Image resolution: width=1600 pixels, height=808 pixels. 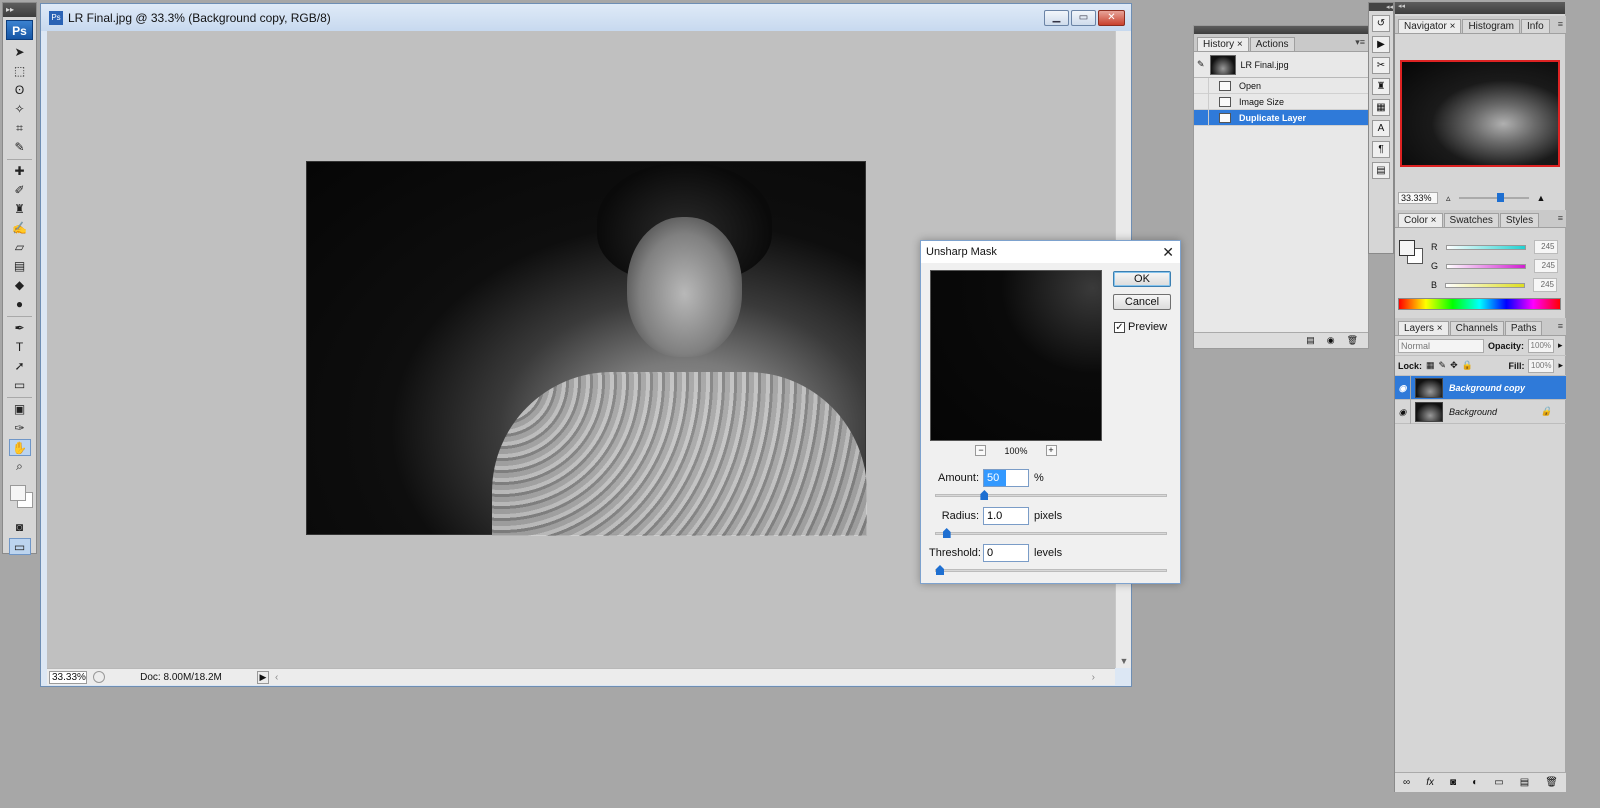 What do you see at coordinates (1111, 18) in the screenshot?
I see `close-button: ✕` at bounding box center [1111, 18].